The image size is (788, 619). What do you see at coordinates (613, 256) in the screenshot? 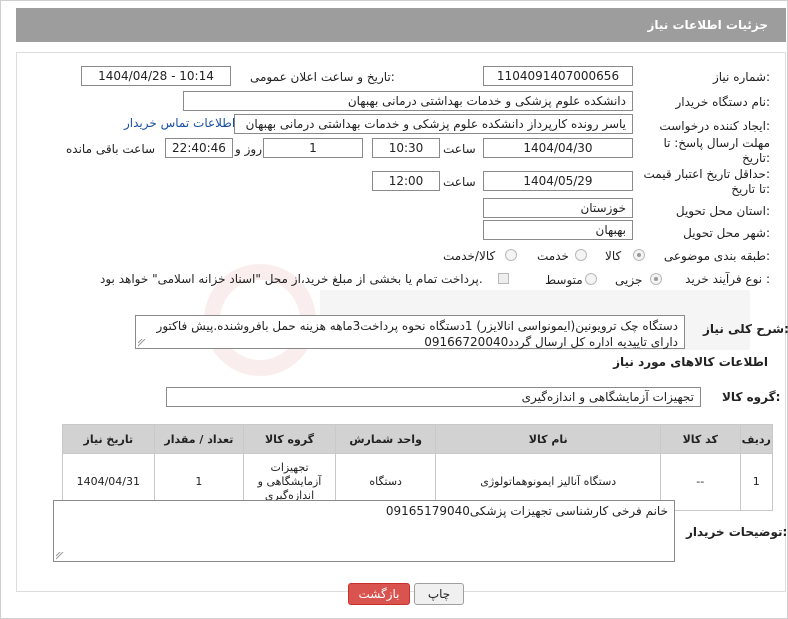
I see `category-option-goods: کالا` at bounding box center [613, 256].